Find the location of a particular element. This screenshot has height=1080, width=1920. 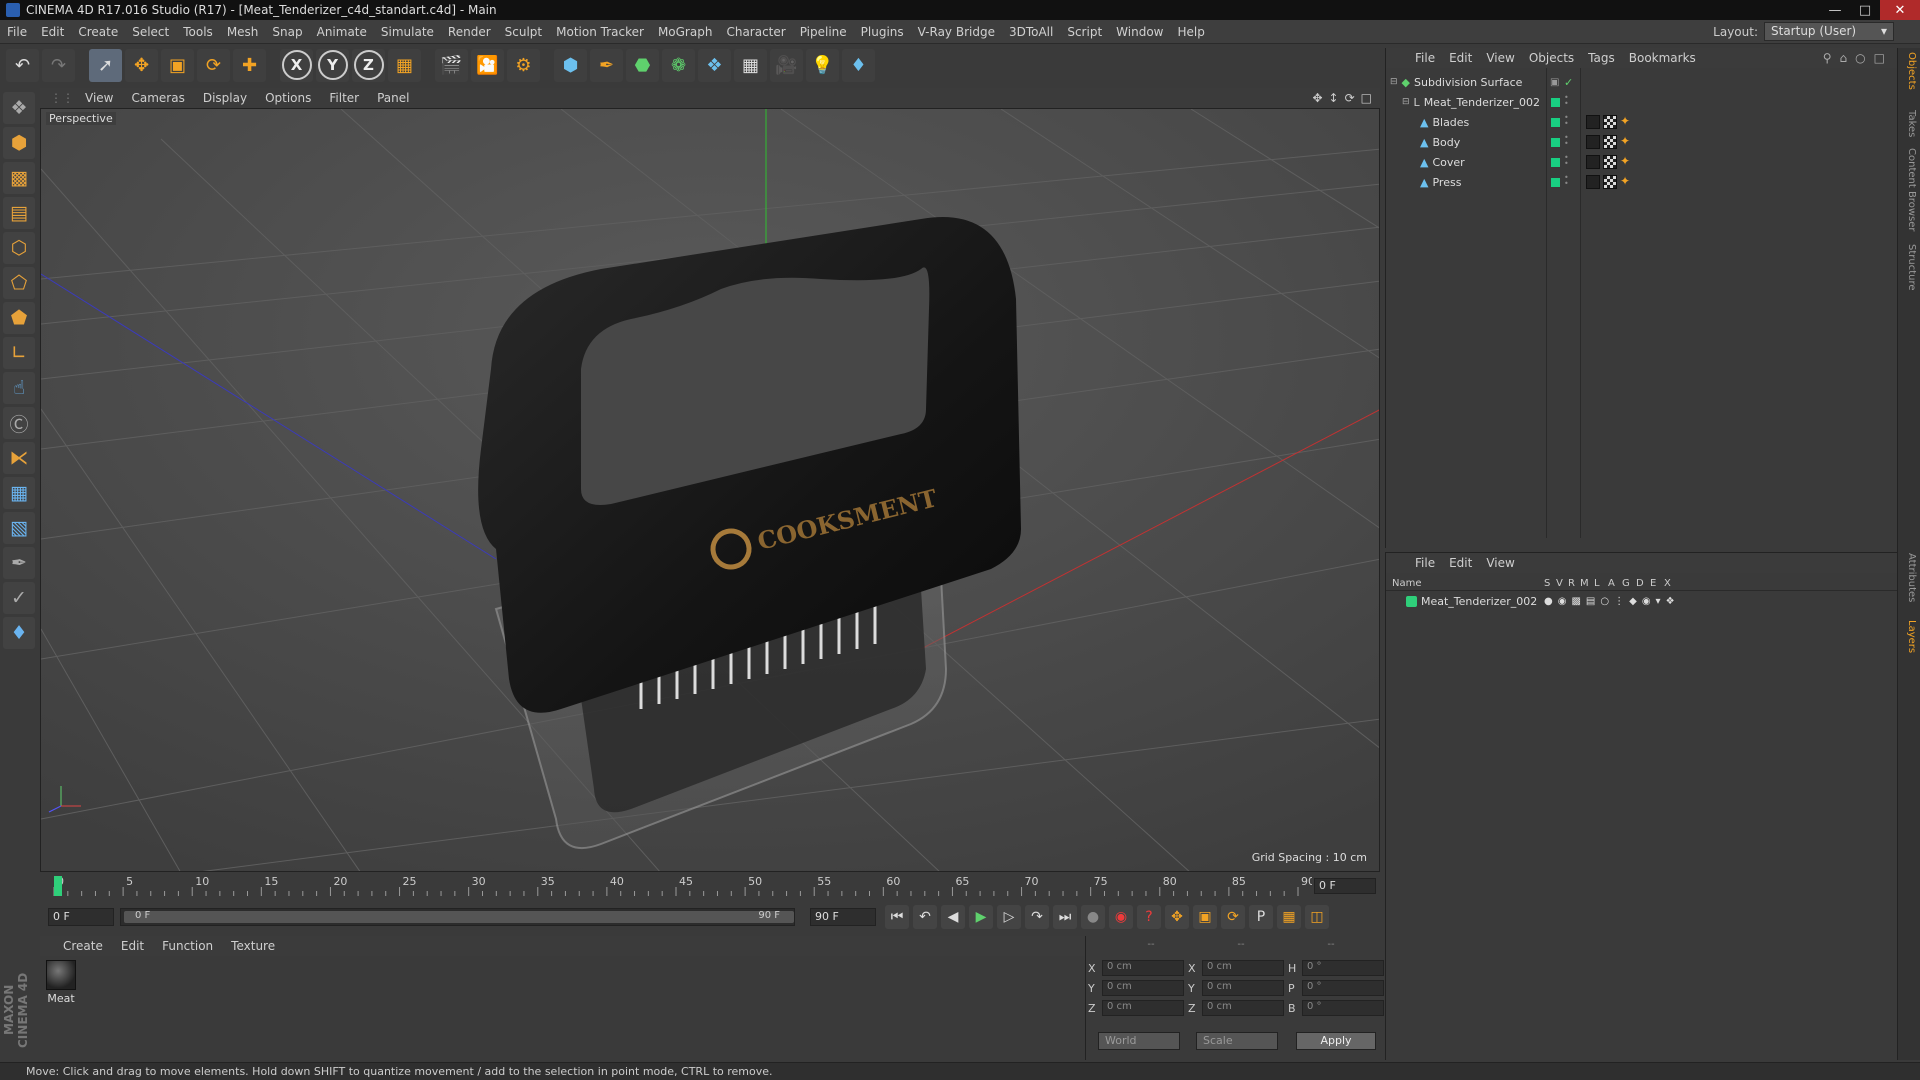

minimize-icon: — is located at coordinates (1835, 10).